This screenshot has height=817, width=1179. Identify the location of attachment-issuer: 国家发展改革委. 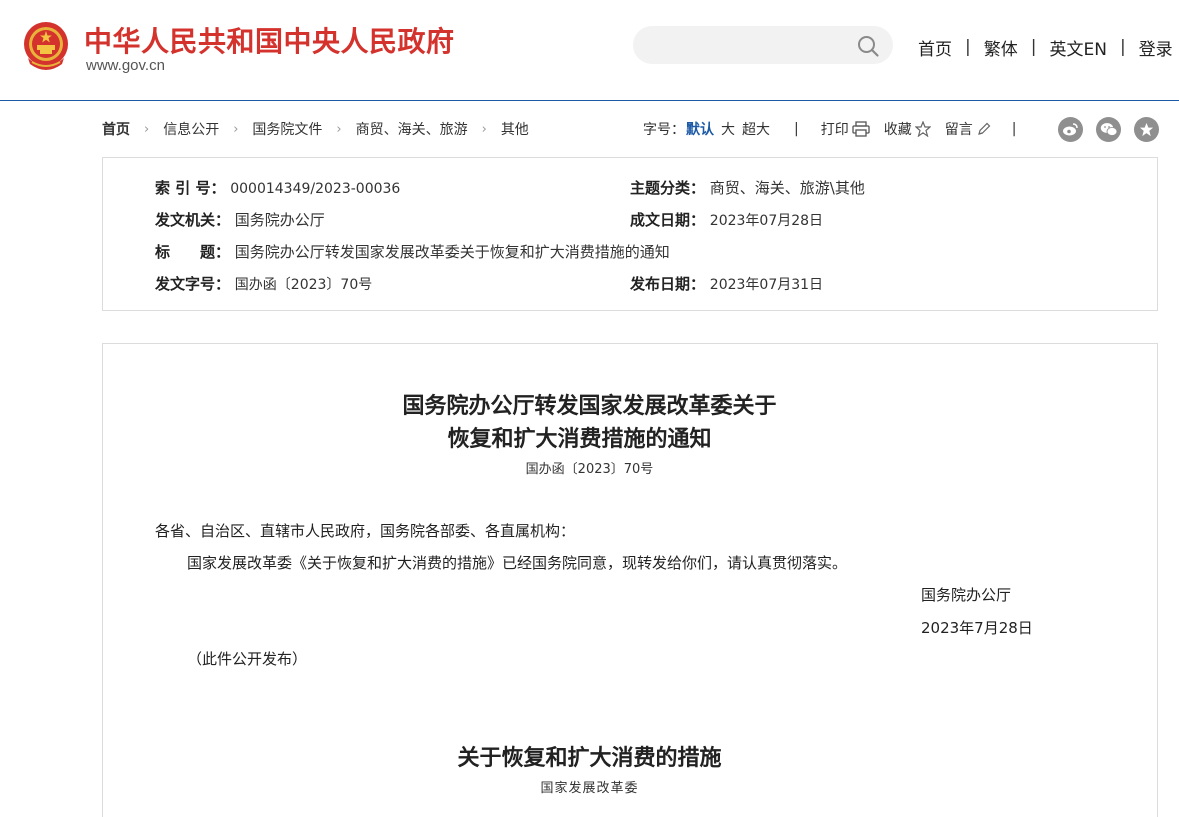
(589, 788).